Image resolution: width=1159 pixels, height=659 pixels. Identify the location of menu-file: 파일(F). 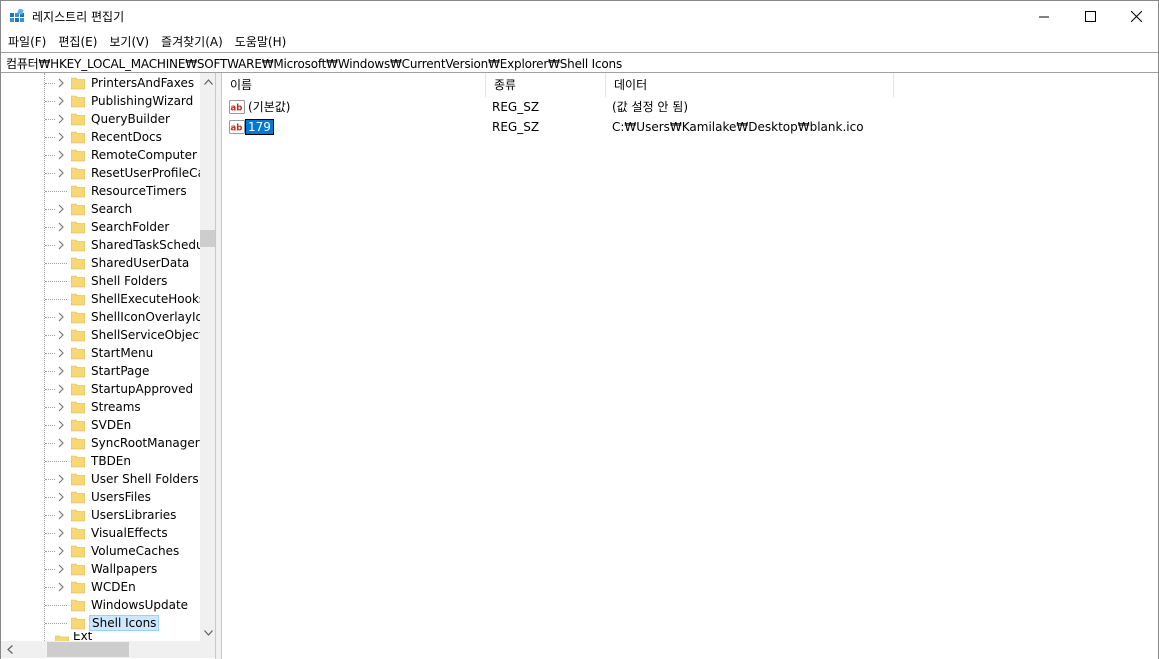
(26, 42).